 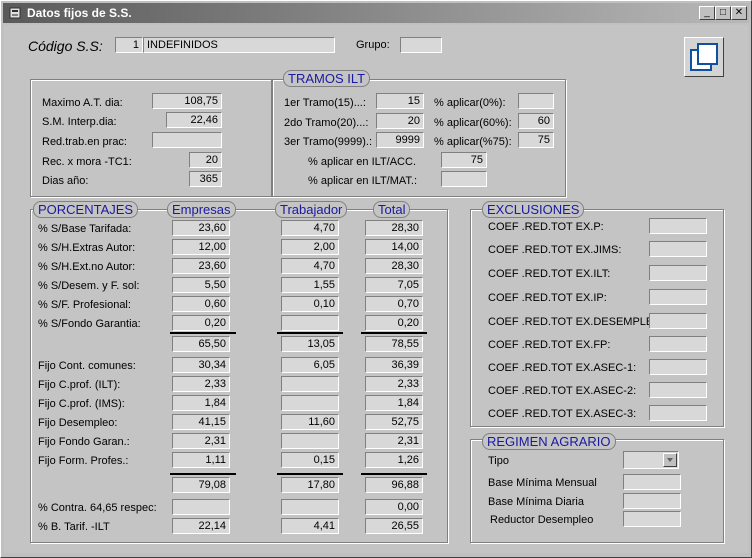 I want to click on pct-row-label: % S/Fondo Garantia:, so click(x=89, y=324).